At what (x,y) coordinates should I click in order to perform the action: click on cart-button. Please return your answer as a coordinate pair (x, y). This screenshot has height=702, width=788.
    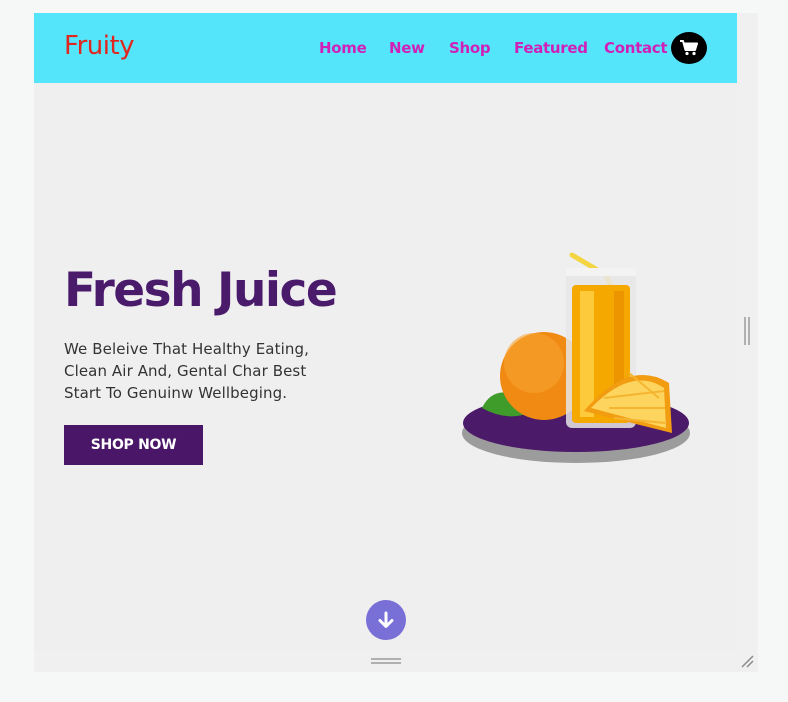
    Looking at the image, I should click on (689, 48).